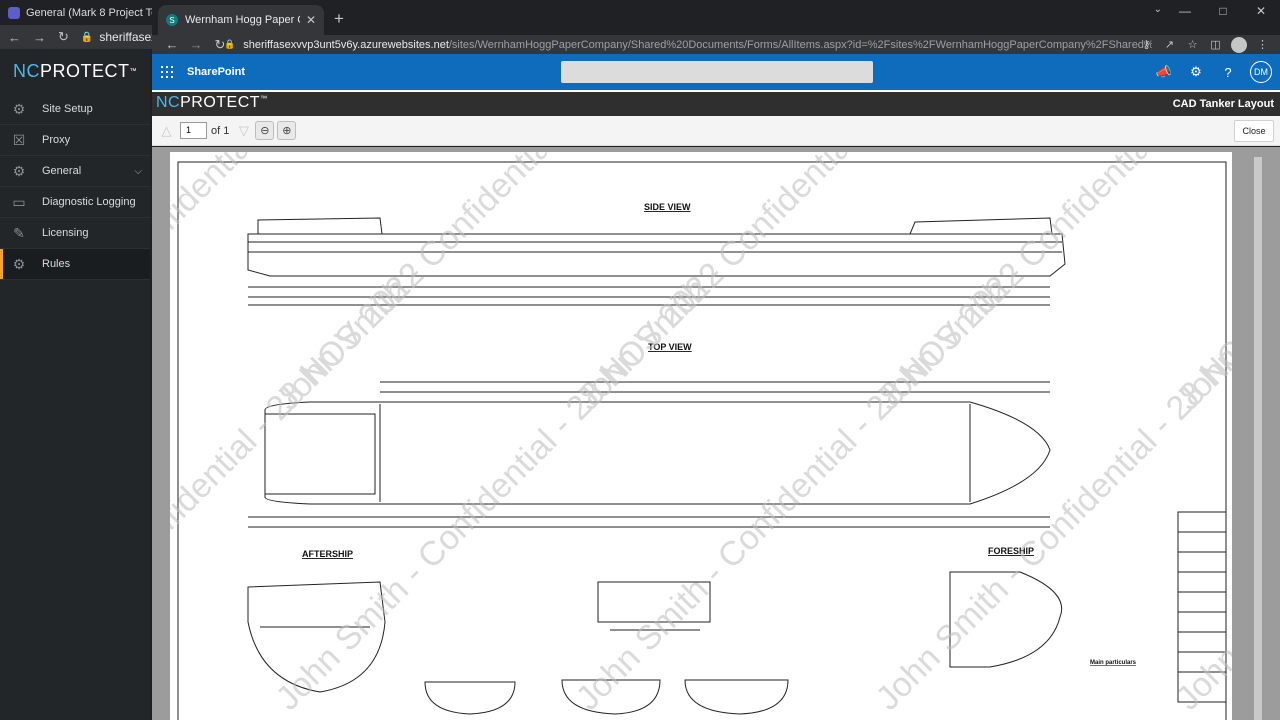  I want to click on side-panel-icon: ◫, so click(1215, 44).